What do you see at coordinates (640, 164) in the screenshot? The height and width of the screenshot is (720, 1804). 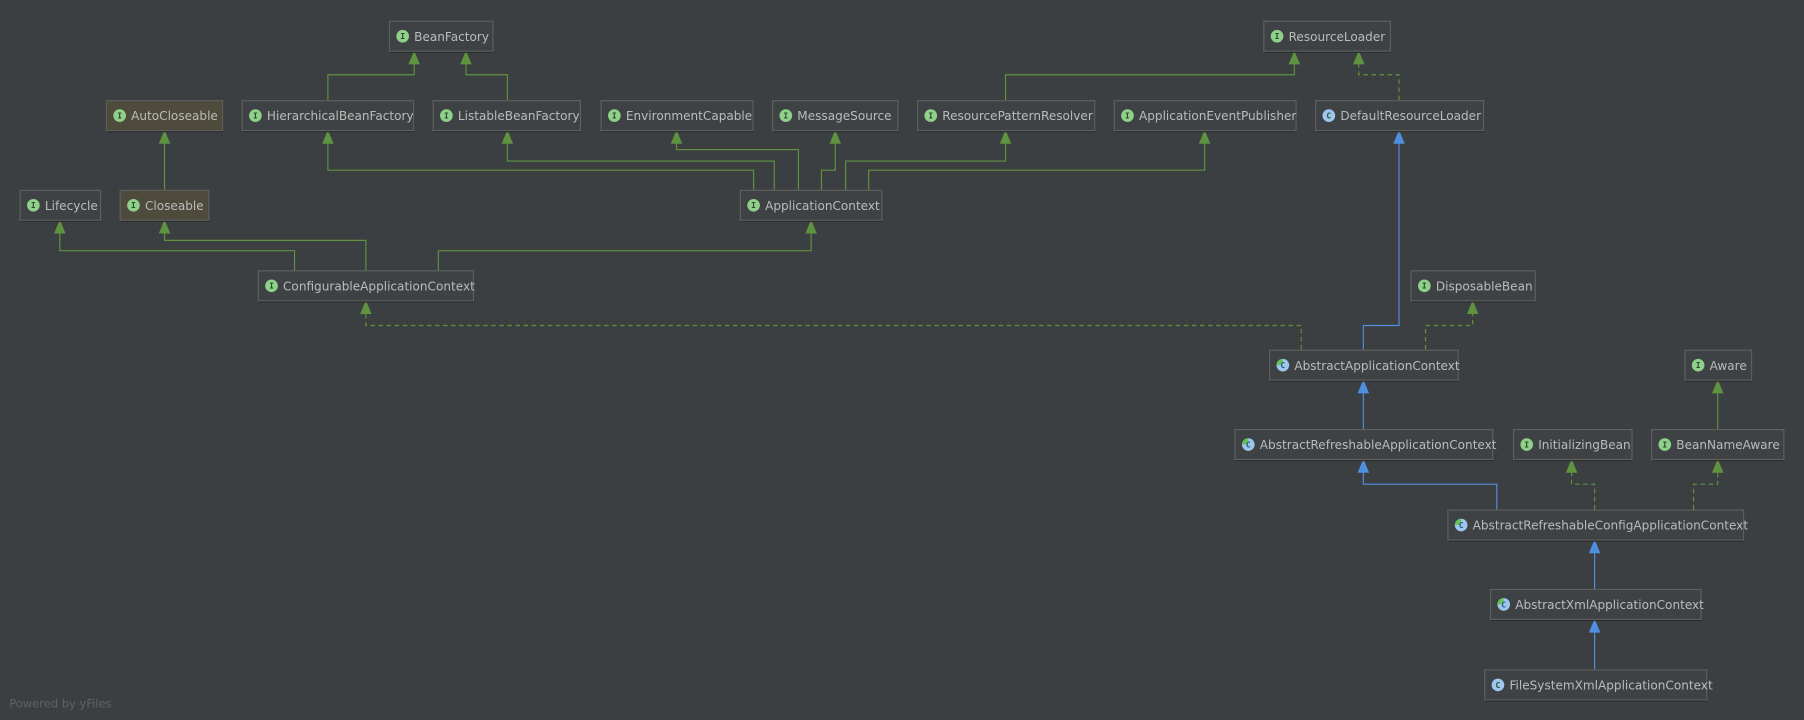 I see `edge-appctx-to-listable` at bounding box center [640, 164].